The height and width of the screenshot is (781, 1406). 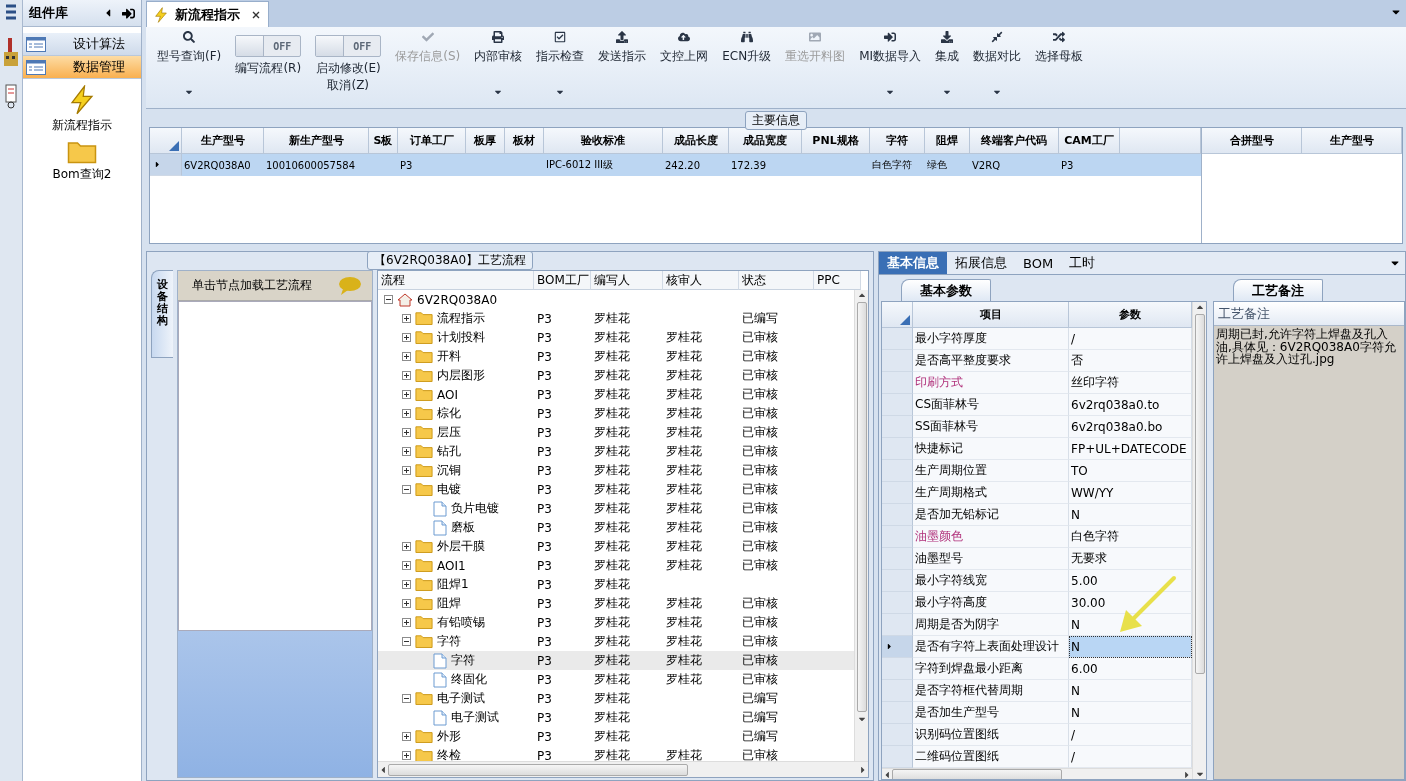 I want to click on component-label: Bom查询2, so click(x=82, y=174).